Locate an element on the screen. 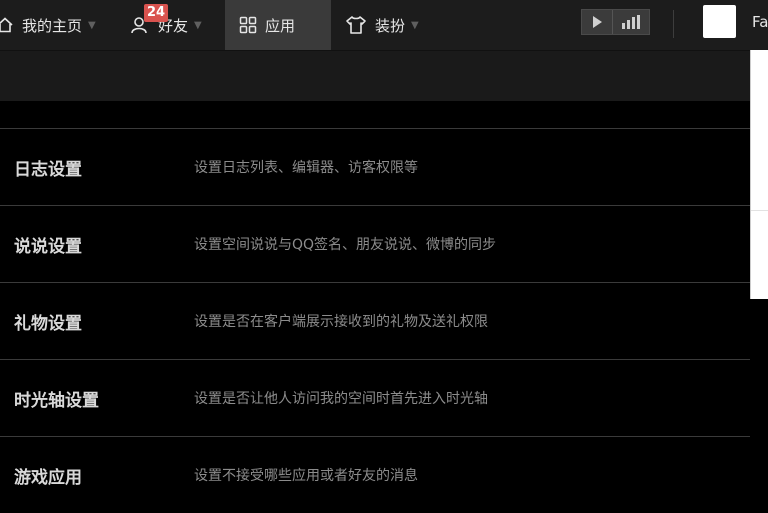  settings-row-title: 礼物设置 is located at coordinates (48, 323).